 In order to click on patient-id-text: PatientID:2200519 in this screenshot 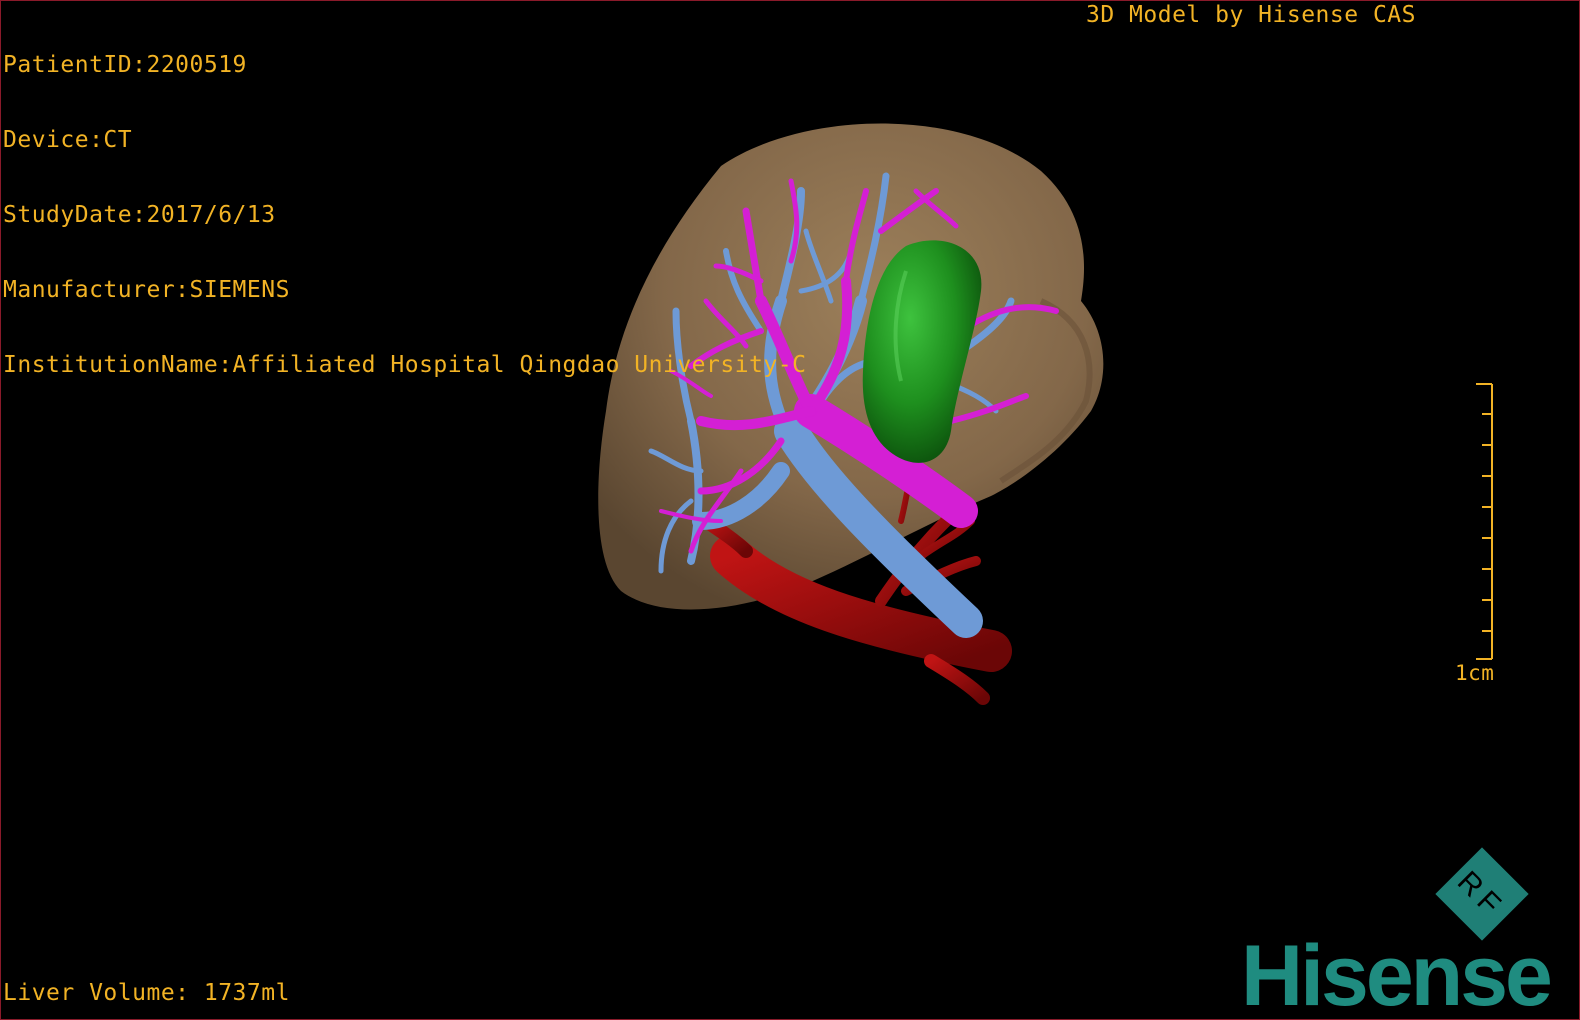, I will do `click(125, 65)`.